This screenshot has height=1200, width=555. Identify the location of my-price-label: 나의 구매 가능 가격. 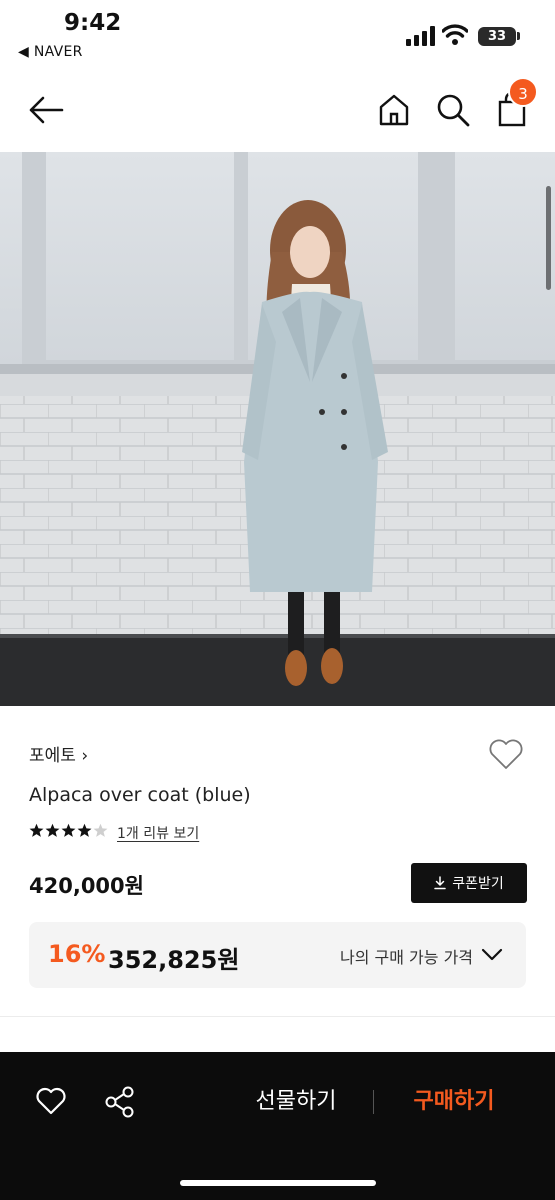
(407, 957).